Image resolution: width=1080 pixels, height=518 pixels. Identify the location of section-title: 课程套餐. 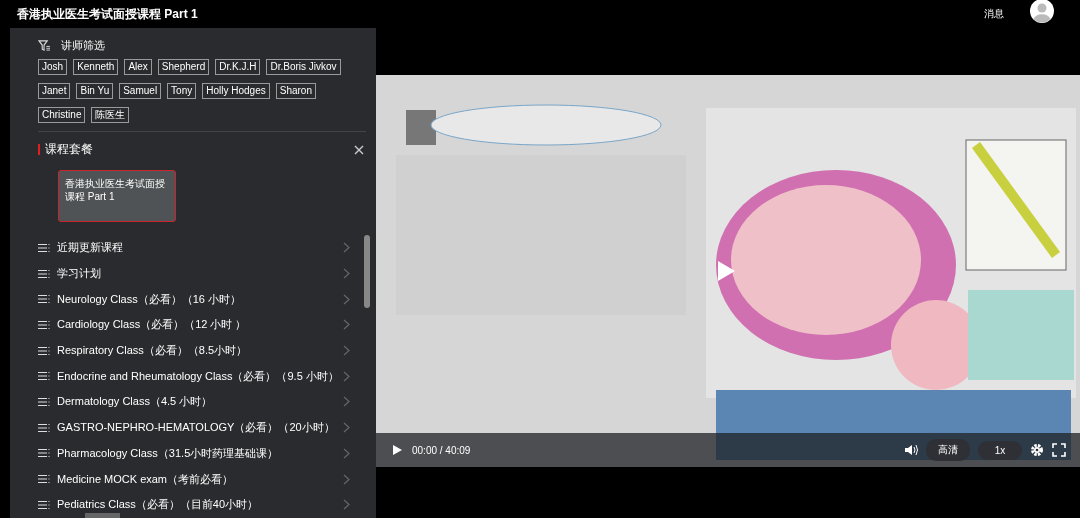
(69, 149).